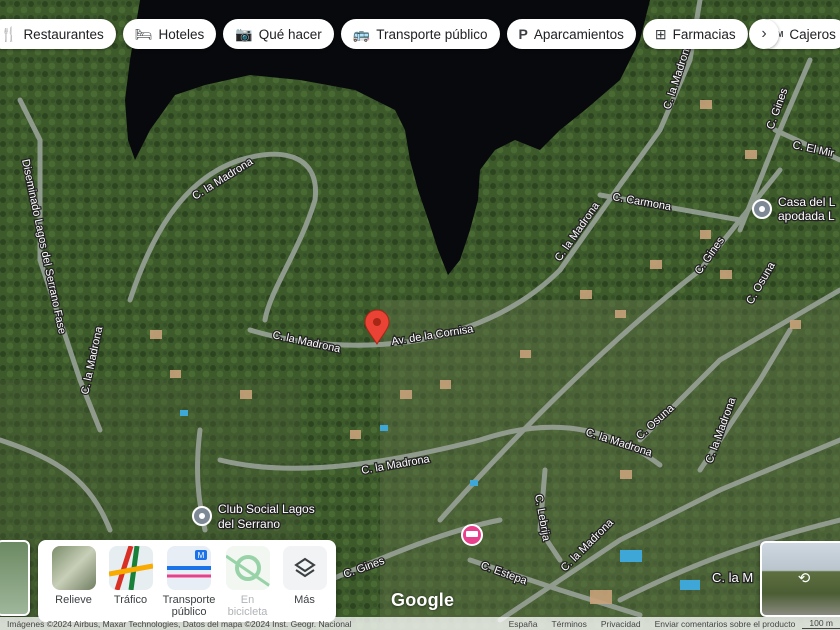  Describe the element at coordinates (361, 33) in the screenshot. I see `bus-icon: 🚌` at that location.